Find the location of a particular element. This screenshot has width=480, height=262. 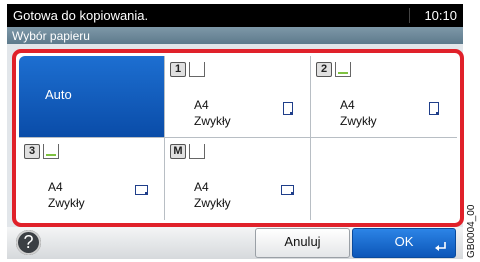

cancel-button-label: Anuluj is located at coordinates (302, 241).